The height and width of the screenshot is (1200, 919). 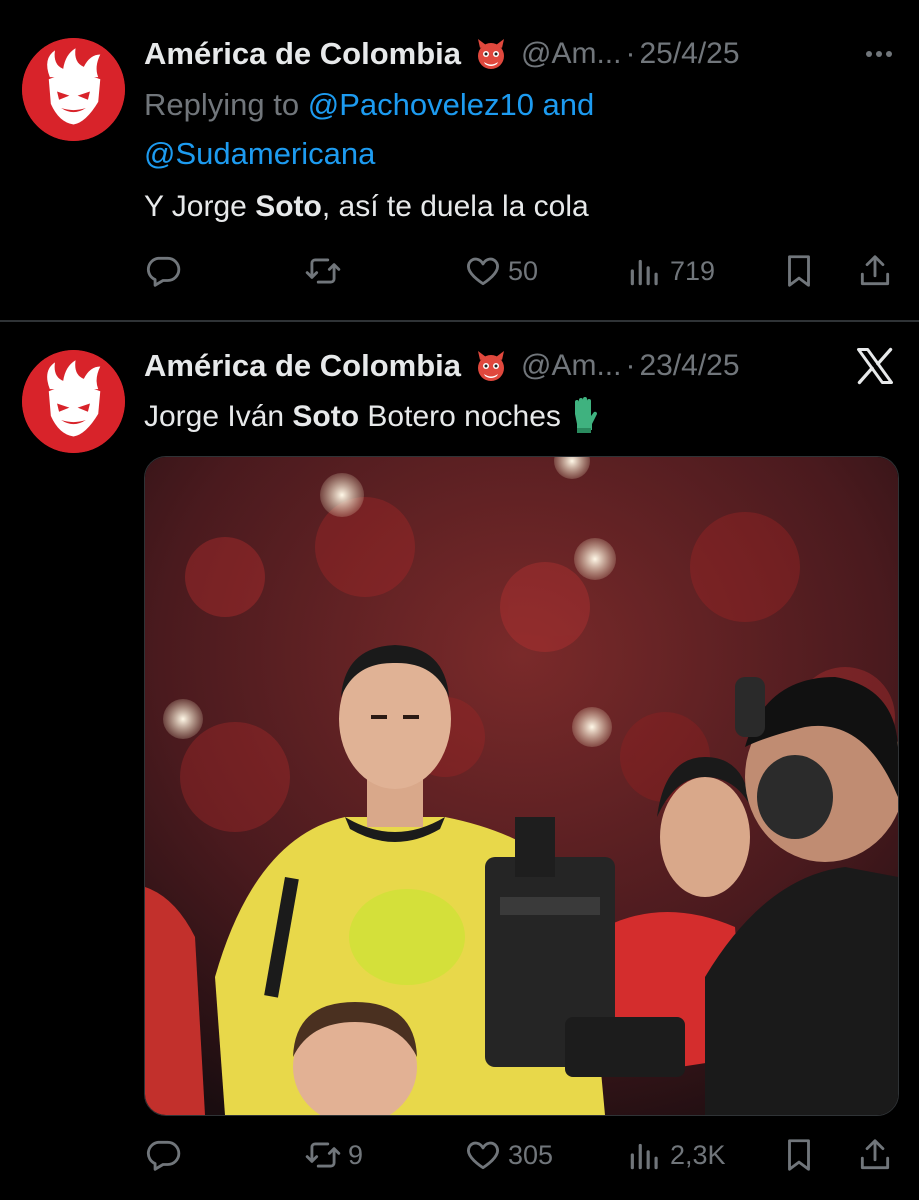 I want to click on tweet-header: América de Colombia @Am... · 23/4/25, so click(x=521, y=366).